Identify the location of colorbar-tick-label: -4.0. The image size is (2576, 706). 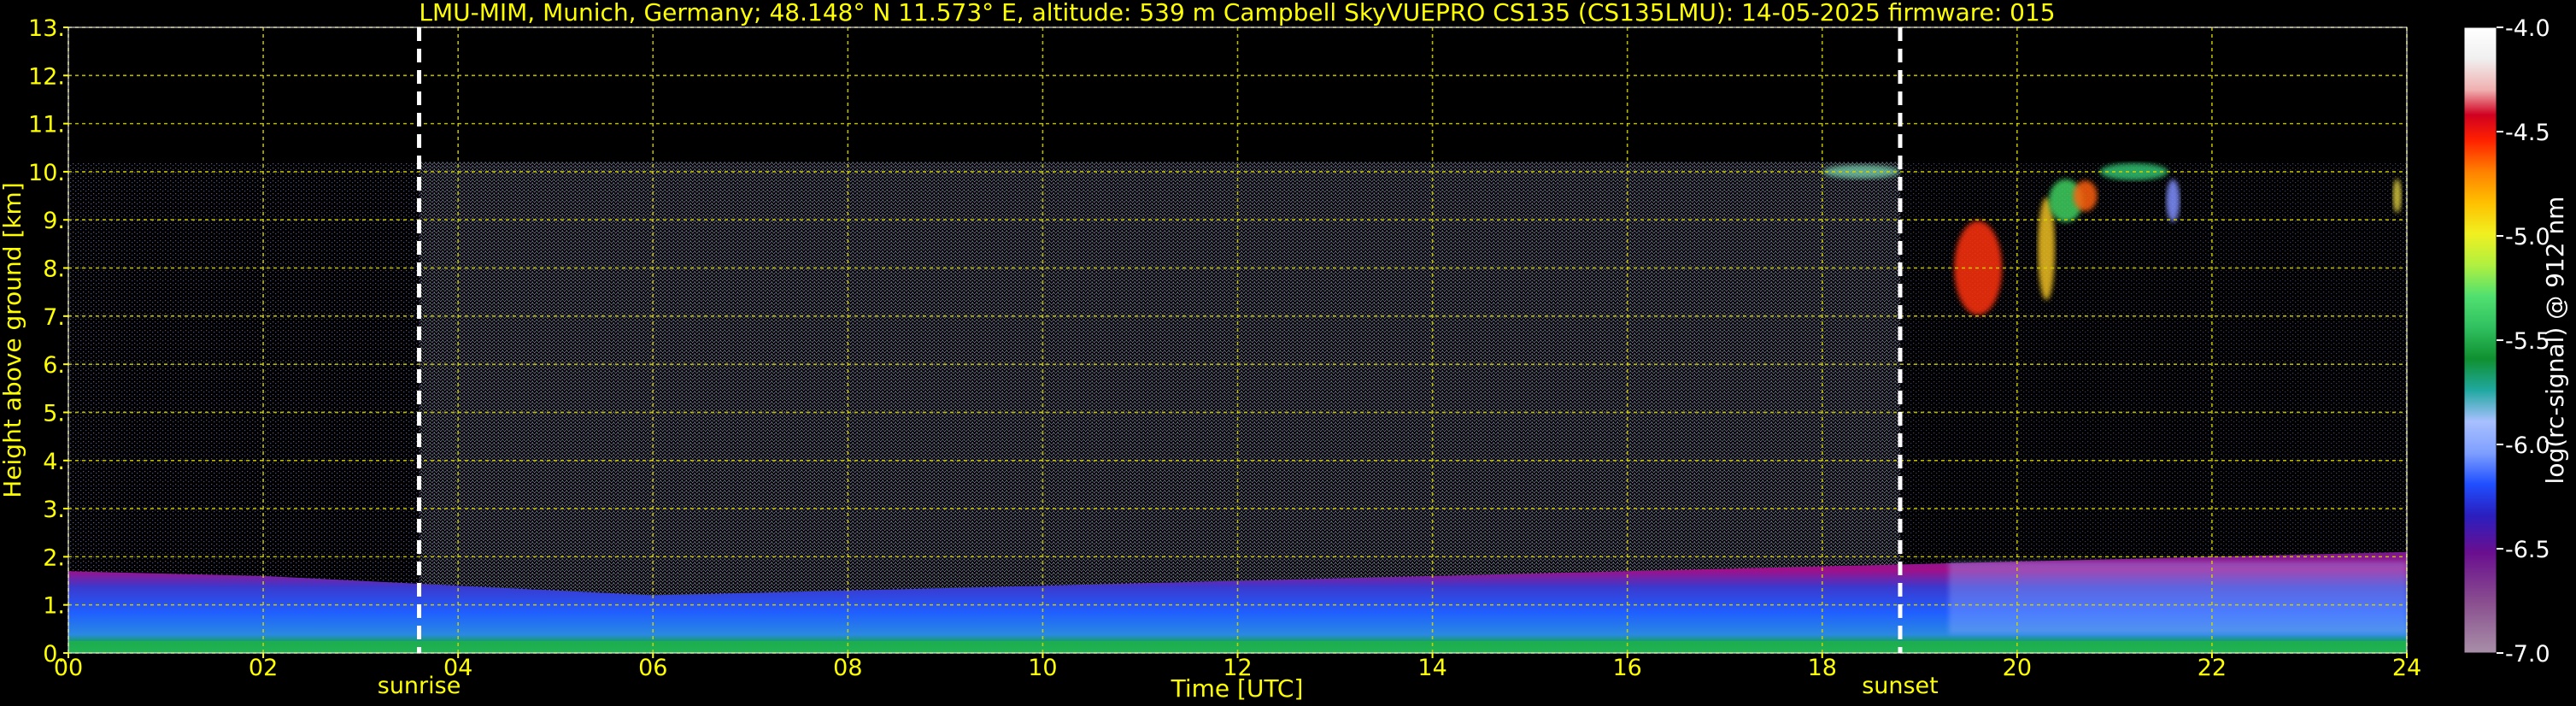
(2527, 28).